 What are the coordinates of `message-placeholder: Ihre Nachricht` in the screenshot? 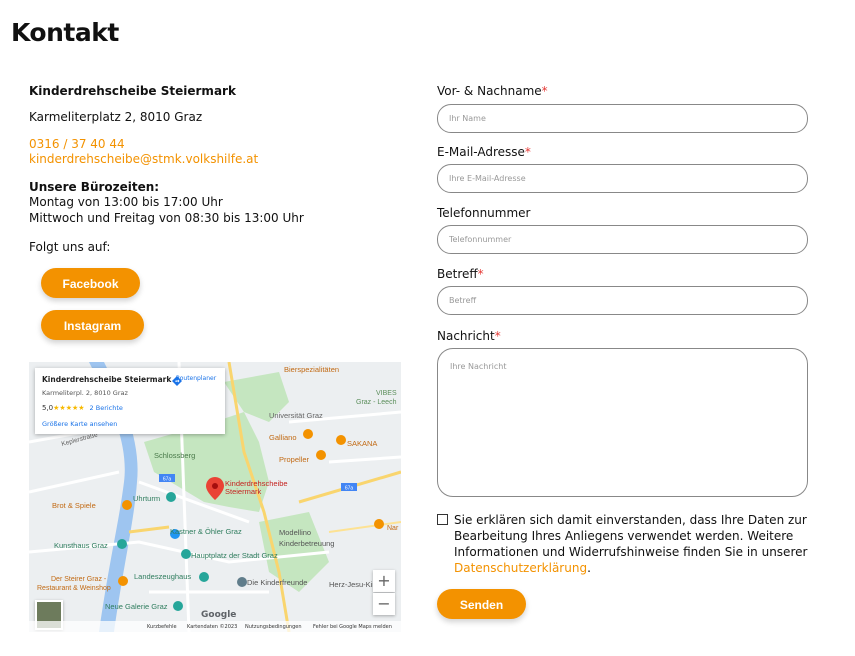 It's located at (478, 366).